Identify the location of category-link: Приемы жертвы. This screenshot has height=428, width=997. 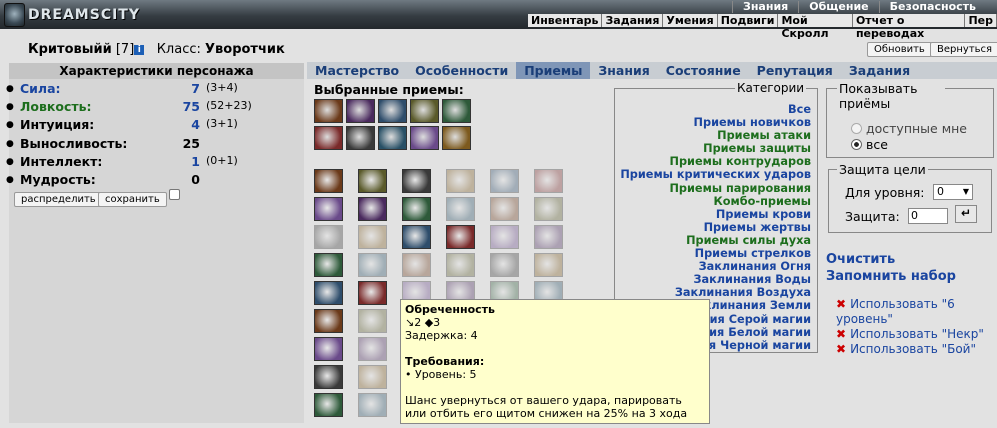
(715, 227).